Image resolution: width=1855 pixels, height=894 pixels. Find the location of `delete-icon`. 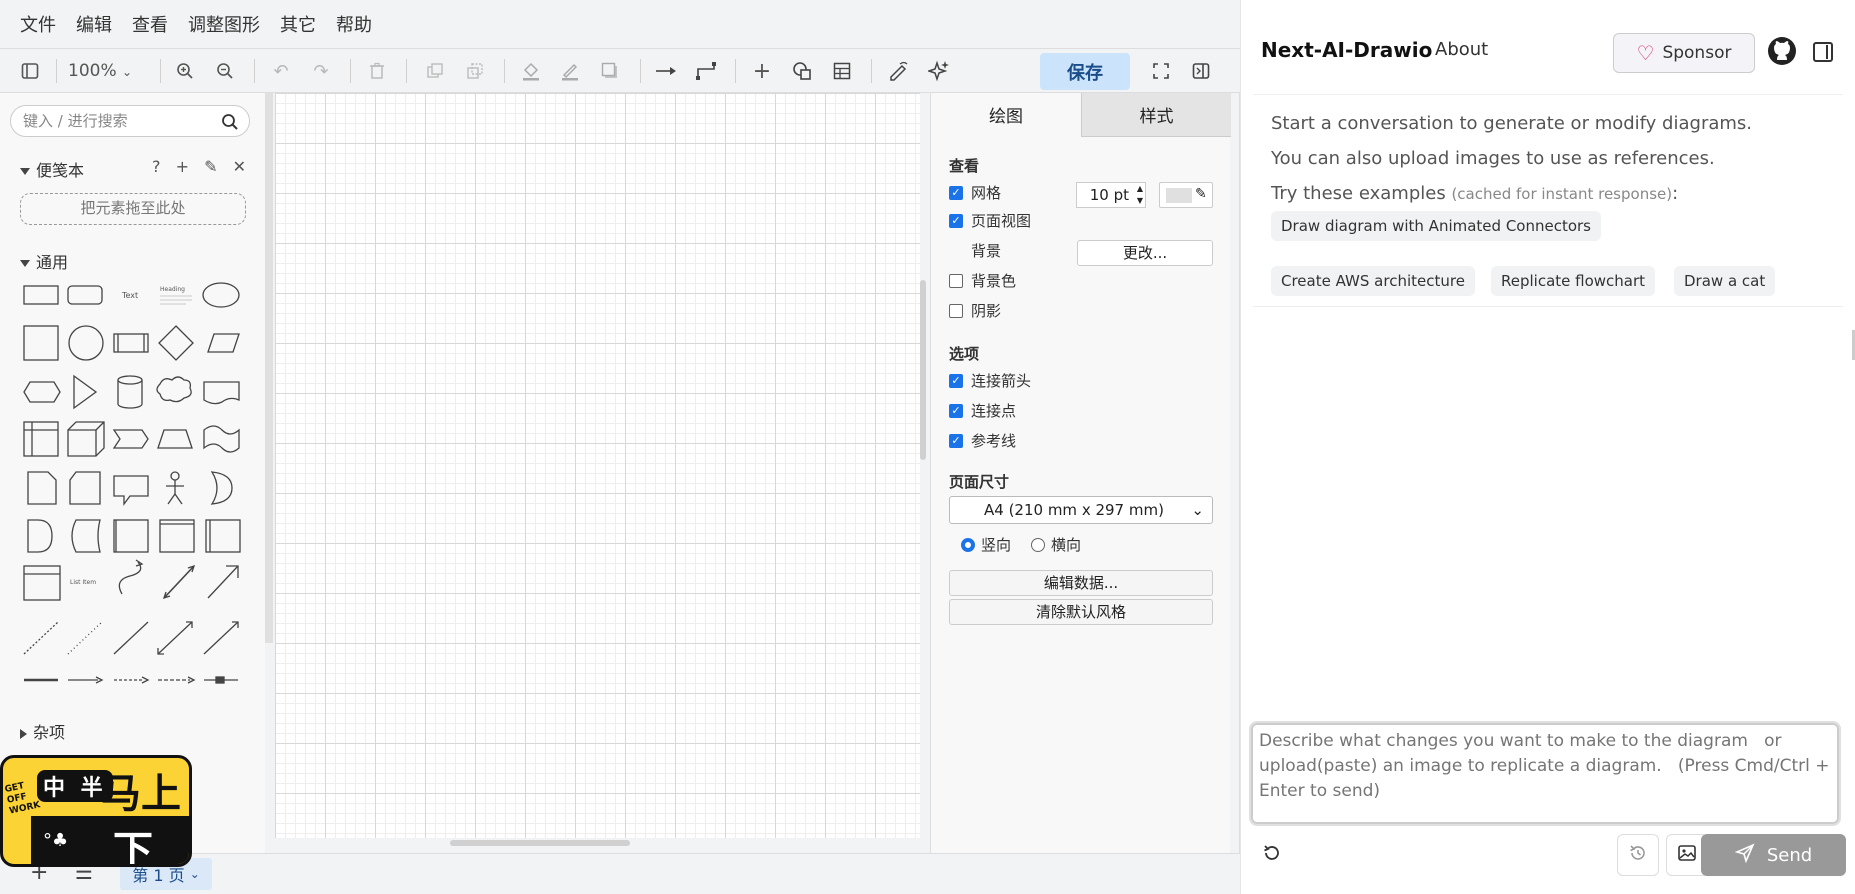

delete-icon is located at coordinates (377, 71).